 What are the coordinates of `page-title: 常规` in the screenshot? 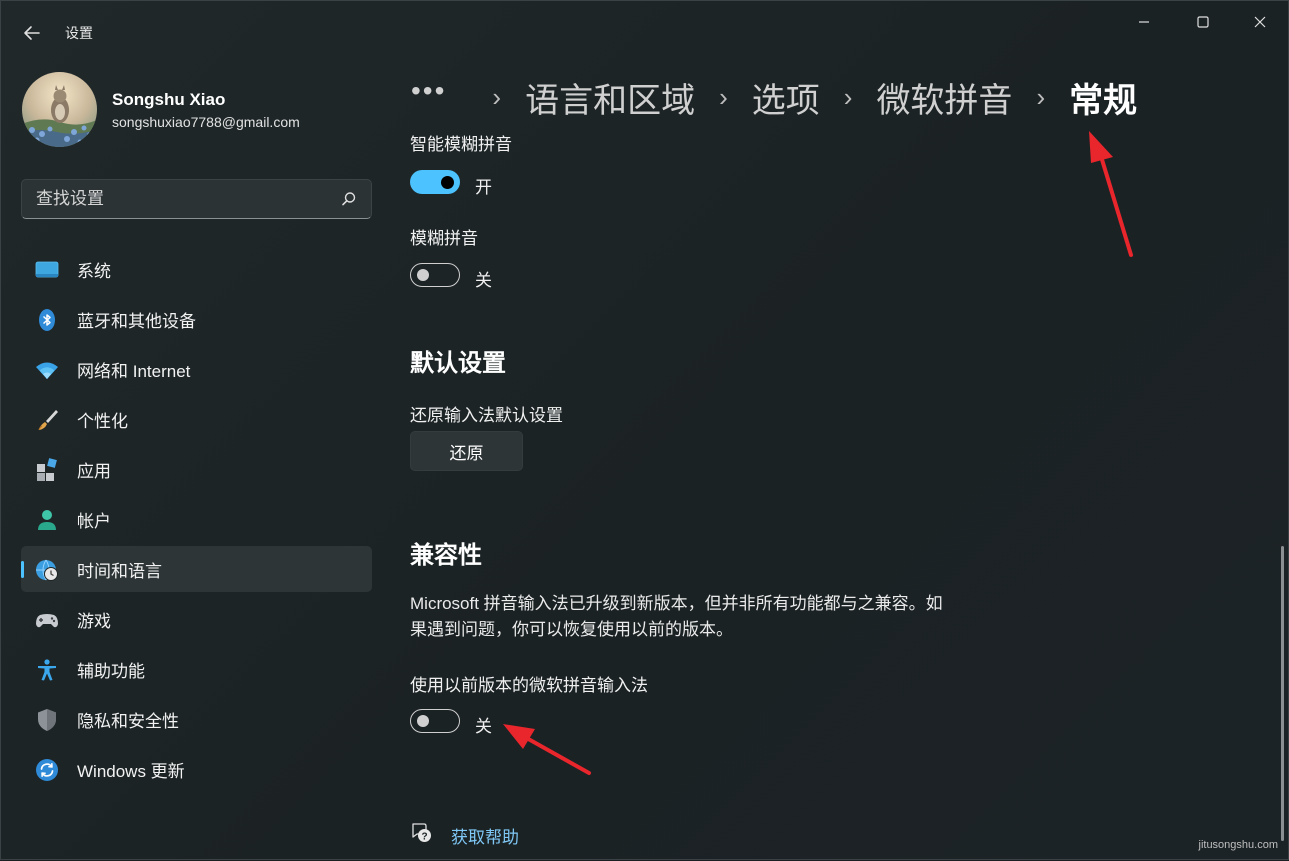 It's located at (1103, 100).